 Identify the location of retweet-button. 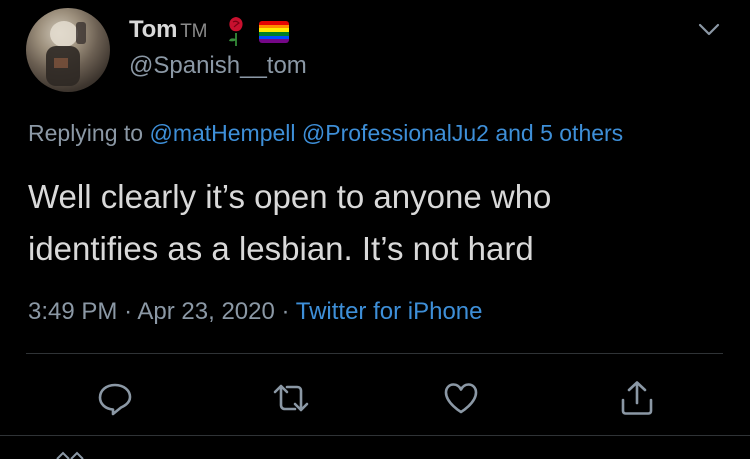
(291, 398).